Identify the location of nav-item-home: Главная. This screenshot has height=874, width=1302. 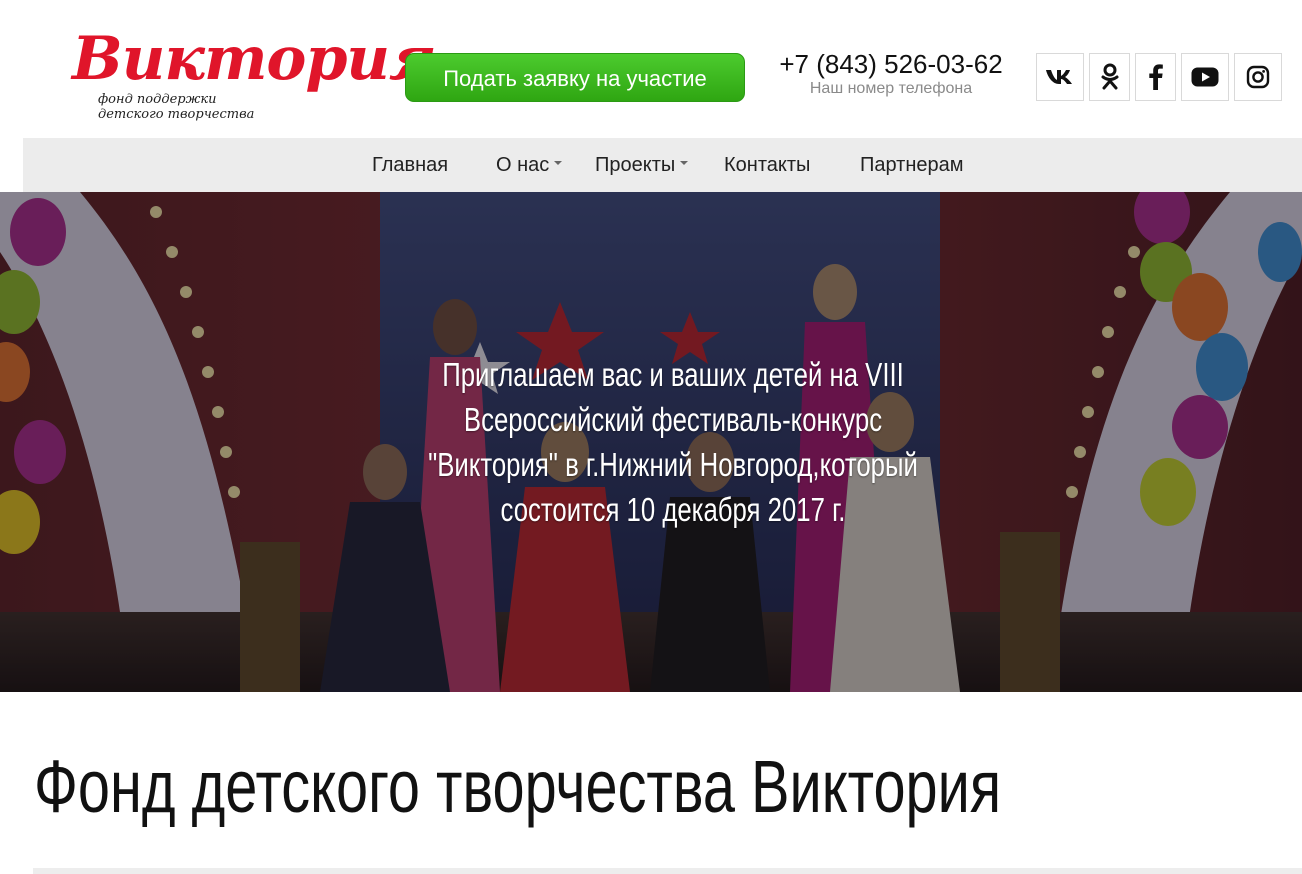
(410, 165).